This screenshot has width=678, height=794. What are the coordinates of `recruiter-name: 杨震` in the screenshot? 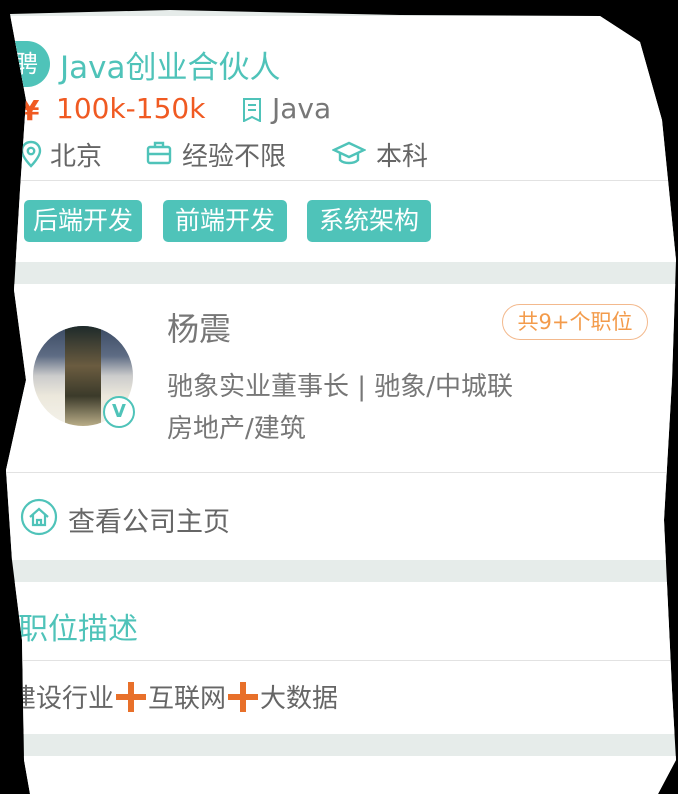 It's located at (199, 329).